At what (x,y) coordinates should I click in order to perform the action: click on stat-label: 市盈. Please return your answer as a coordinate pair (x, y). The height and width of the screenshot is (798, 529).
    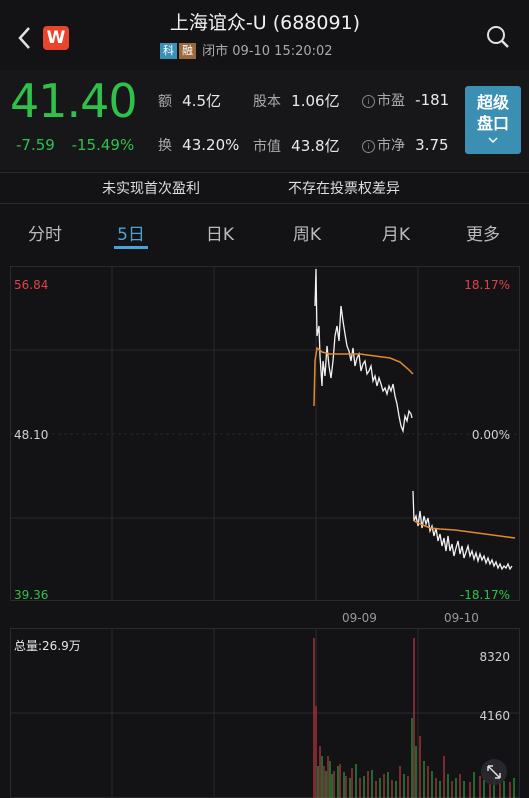
    Looking at the image, I should click on (391, 101).